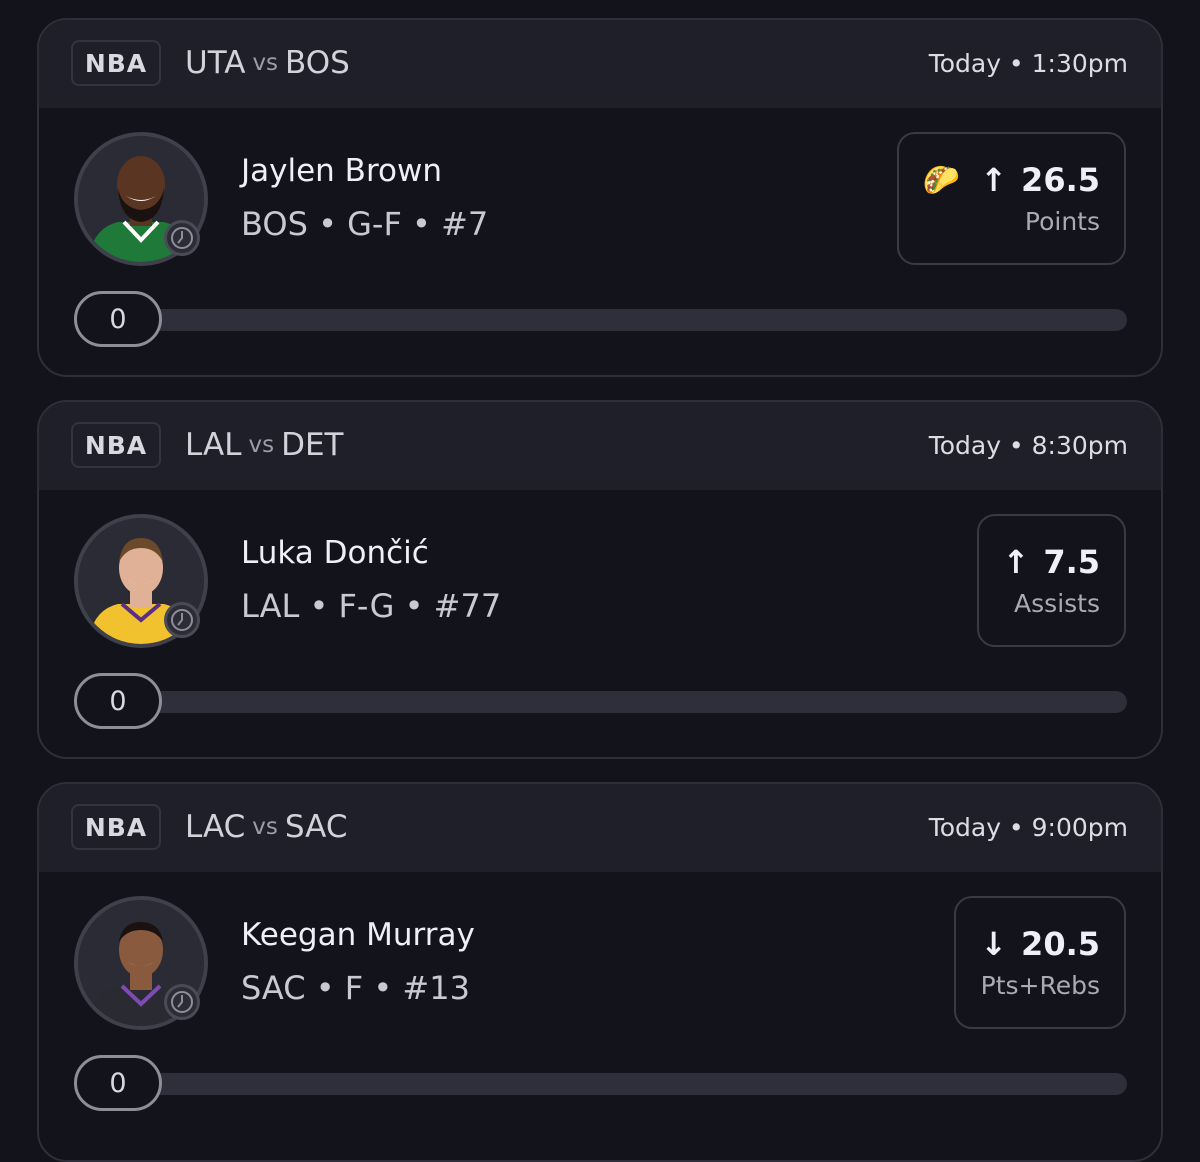 This screenshot has height=1162, width=1200. Describe the element at coordinates (1060, 944) in the screenshot. I see `prop-line-value: 20.5` at that location.